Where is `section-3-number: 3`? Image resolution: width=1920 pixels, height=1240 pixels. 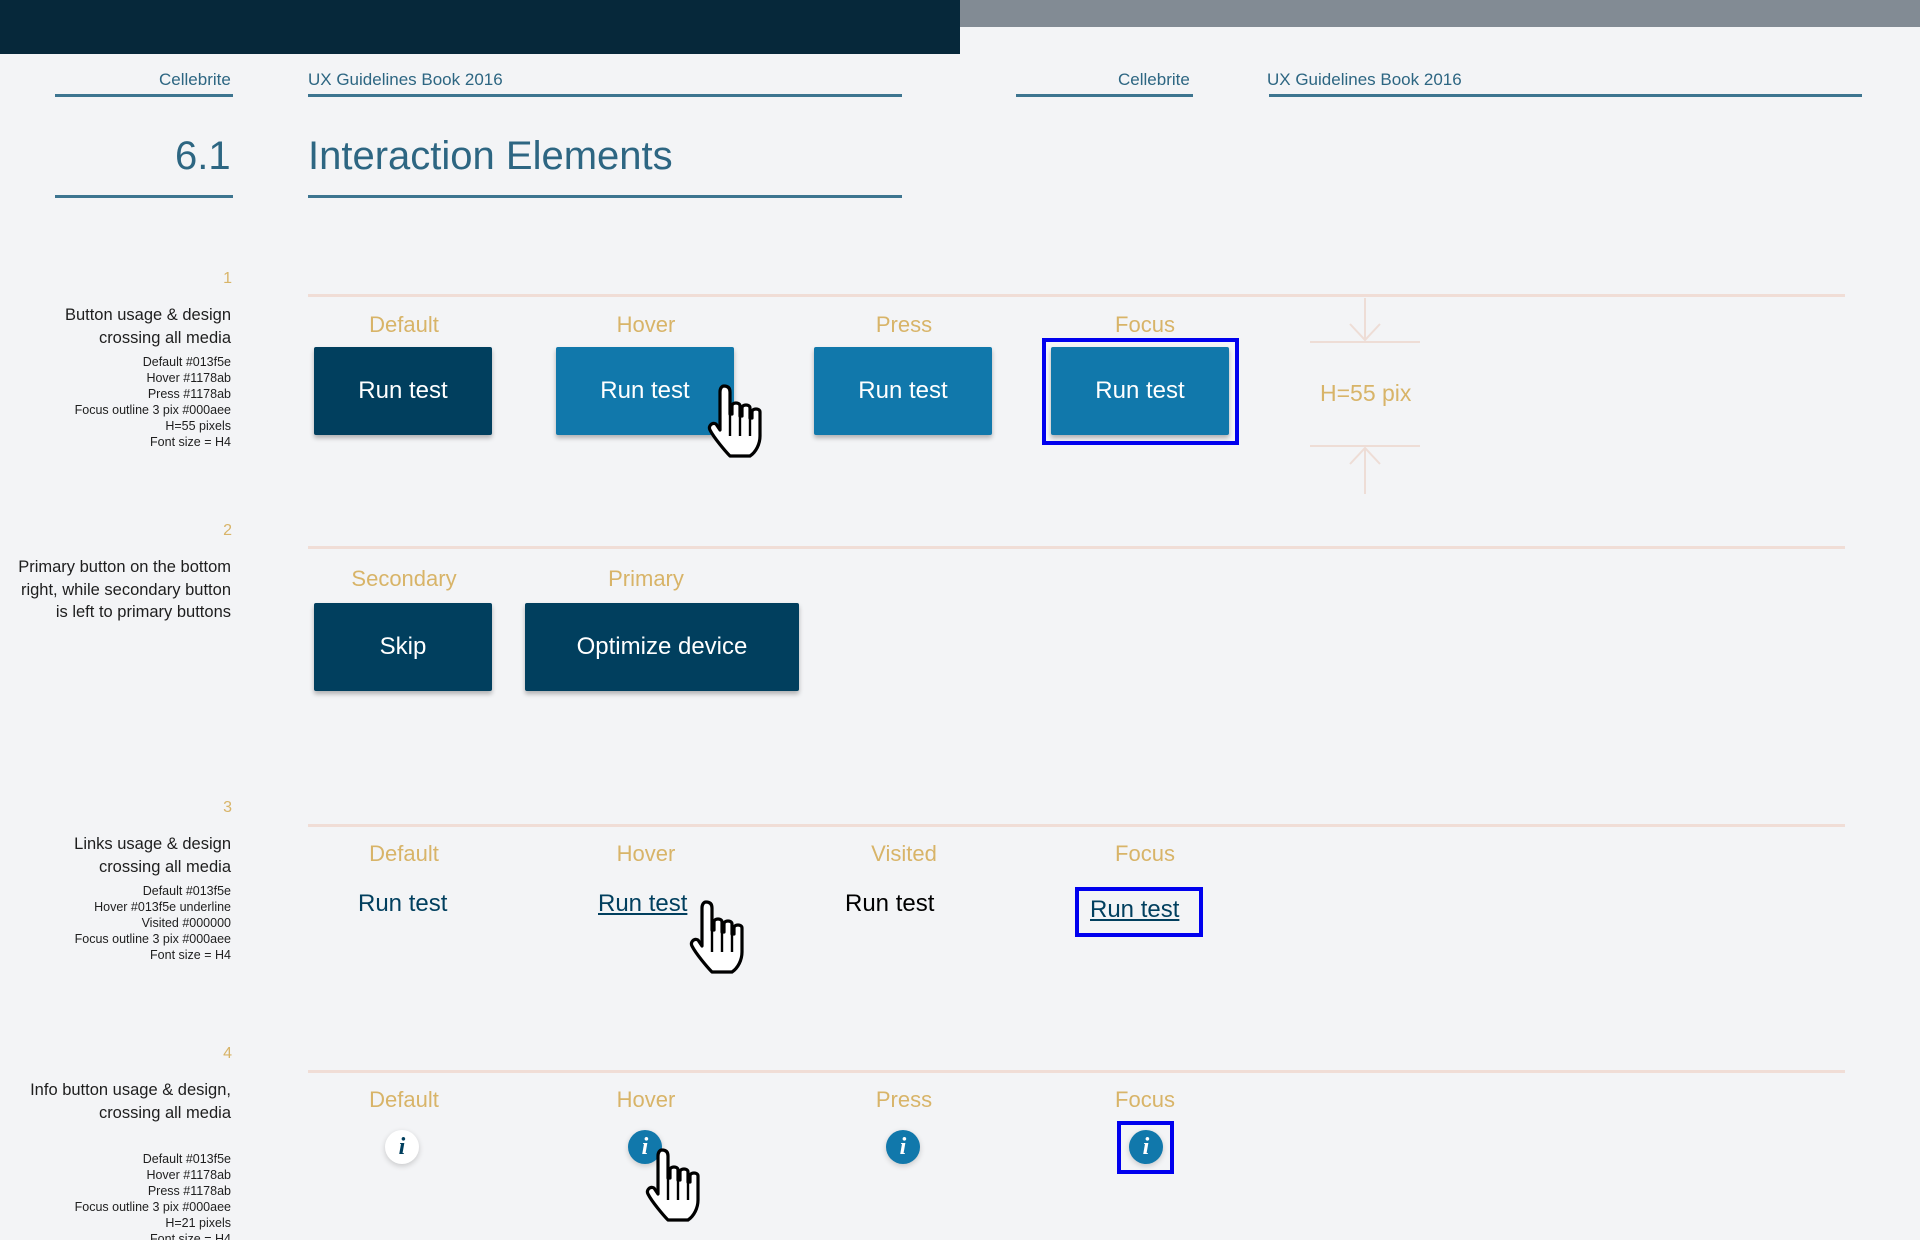
section-3-number: 3 is located at coordinates (227, 807).